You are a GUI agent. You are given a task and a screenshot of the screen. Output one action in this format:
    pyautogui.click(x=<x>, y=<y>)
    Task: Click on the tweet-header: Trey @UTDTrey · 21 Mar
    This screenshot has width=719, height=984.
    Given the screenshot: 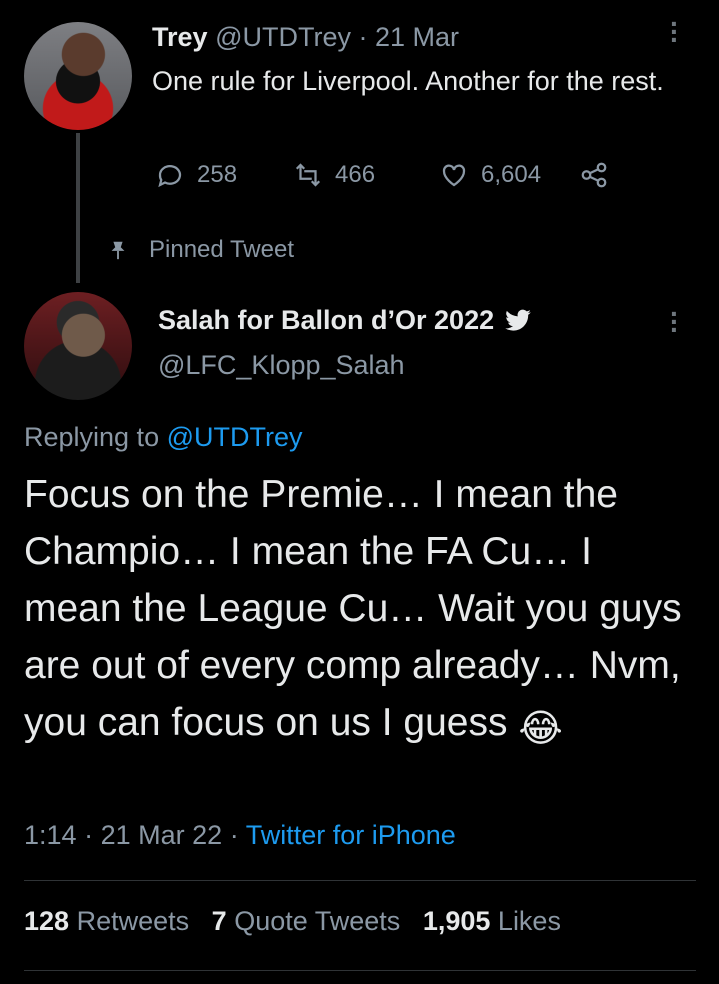 What is the action you would take?
    pyautogui.click(x=305, y=37)
    